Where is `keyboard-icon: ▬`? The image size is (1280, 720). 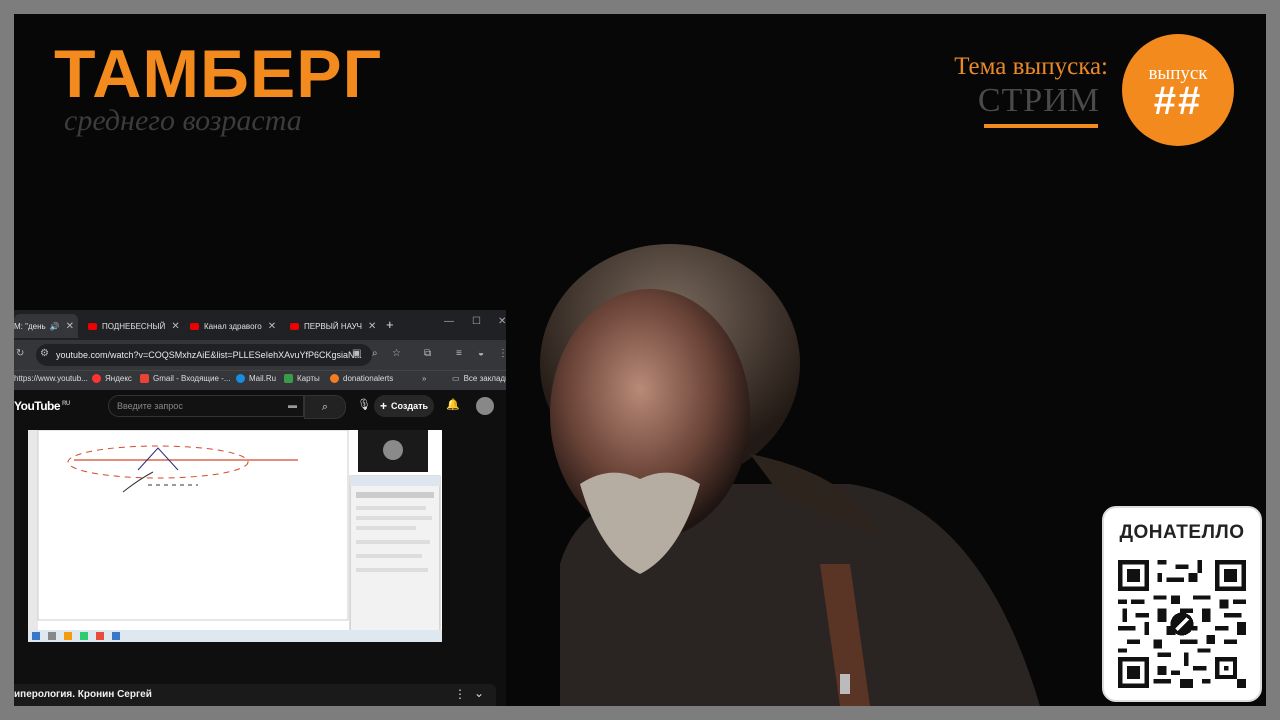
keyboard-icon: ▬ is located at coordinates (292, 405).